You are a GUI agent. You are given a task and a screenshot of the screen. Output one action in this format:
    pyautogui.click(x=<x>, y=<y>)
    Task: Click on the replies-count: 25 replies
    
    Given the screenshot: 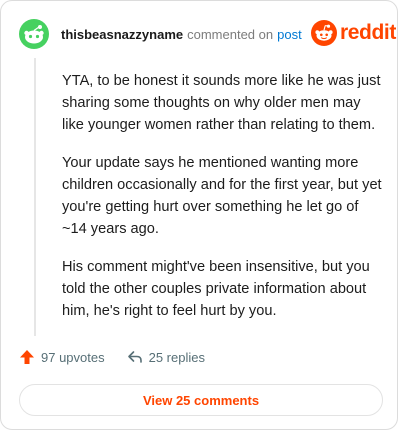 What is the action you would take?
    pyautogui.click(x=166, y=357)
    